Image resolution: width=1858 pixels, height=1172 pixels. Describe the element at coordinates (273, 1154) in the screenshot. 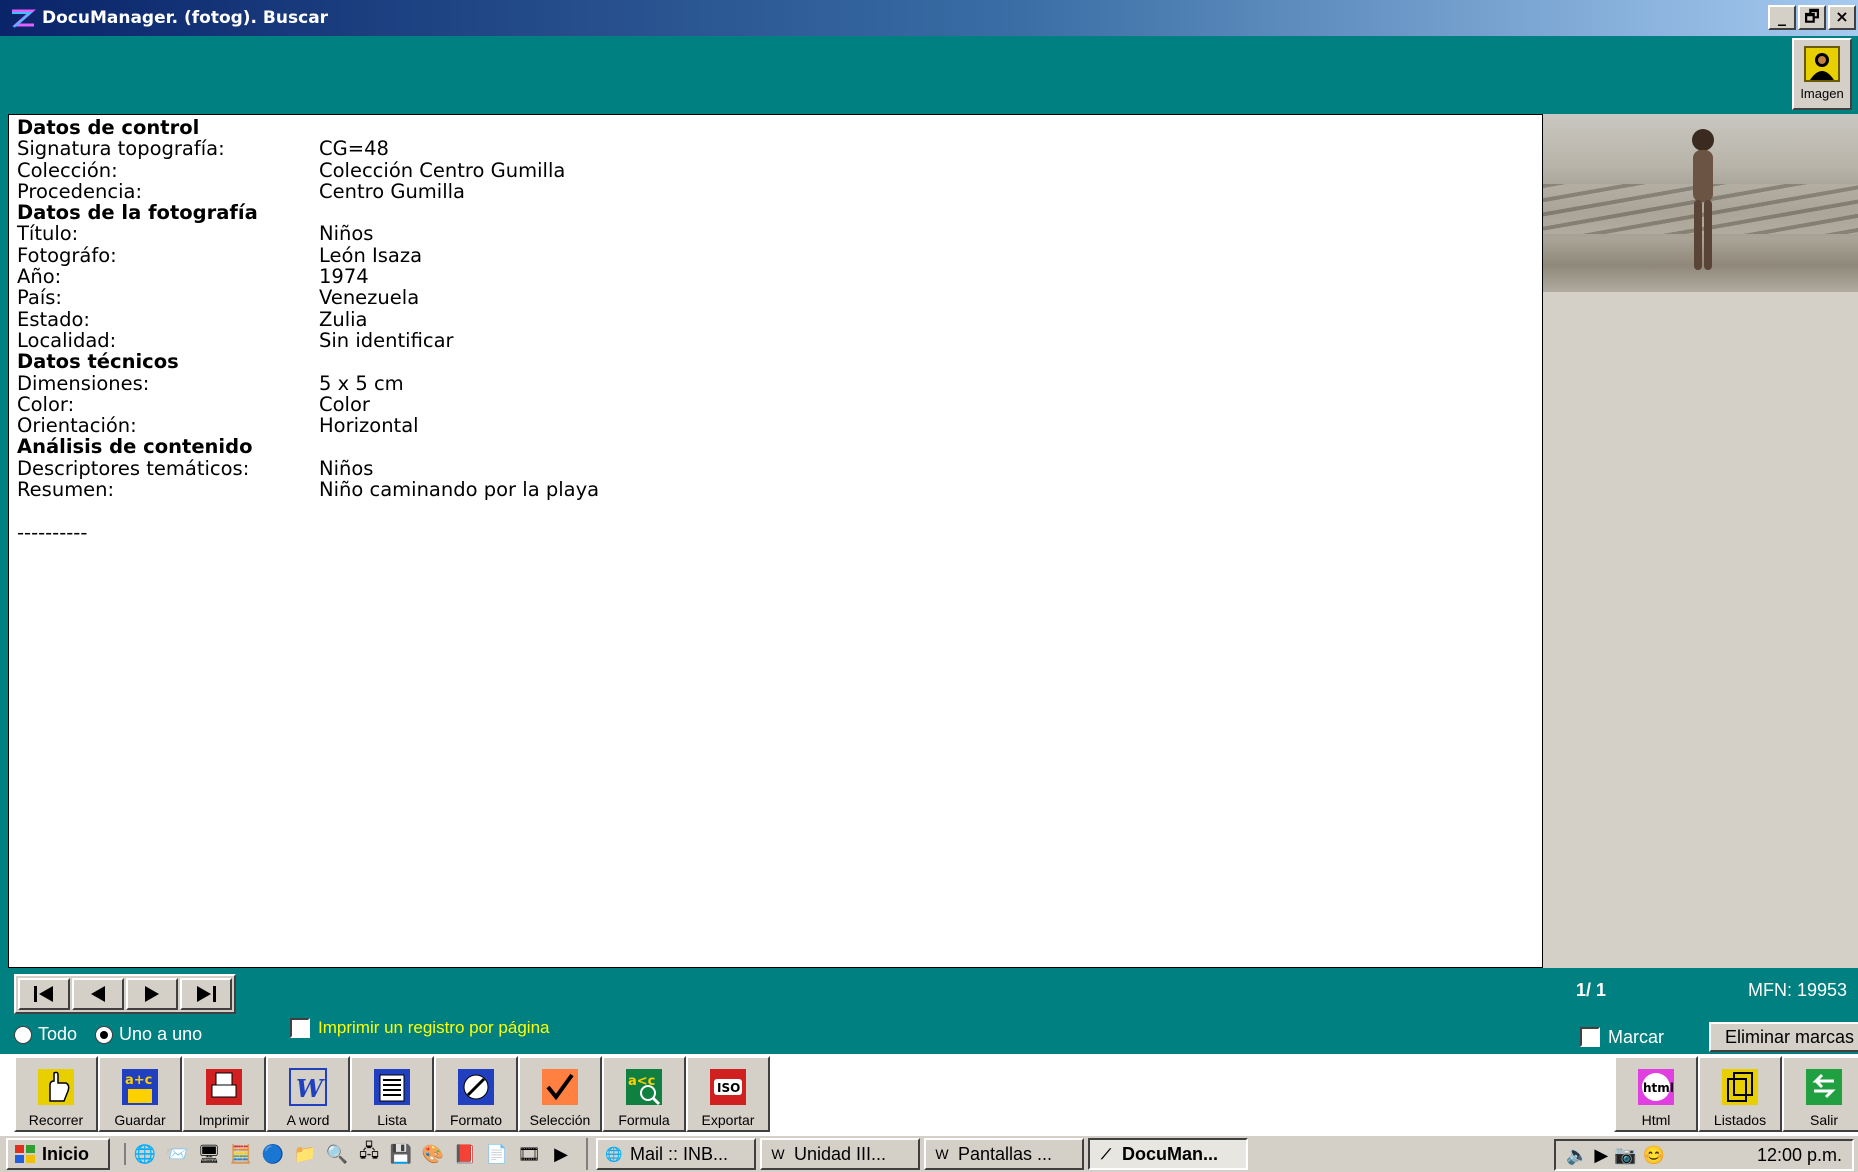

I see `browser-icon: 🔵` at that location.